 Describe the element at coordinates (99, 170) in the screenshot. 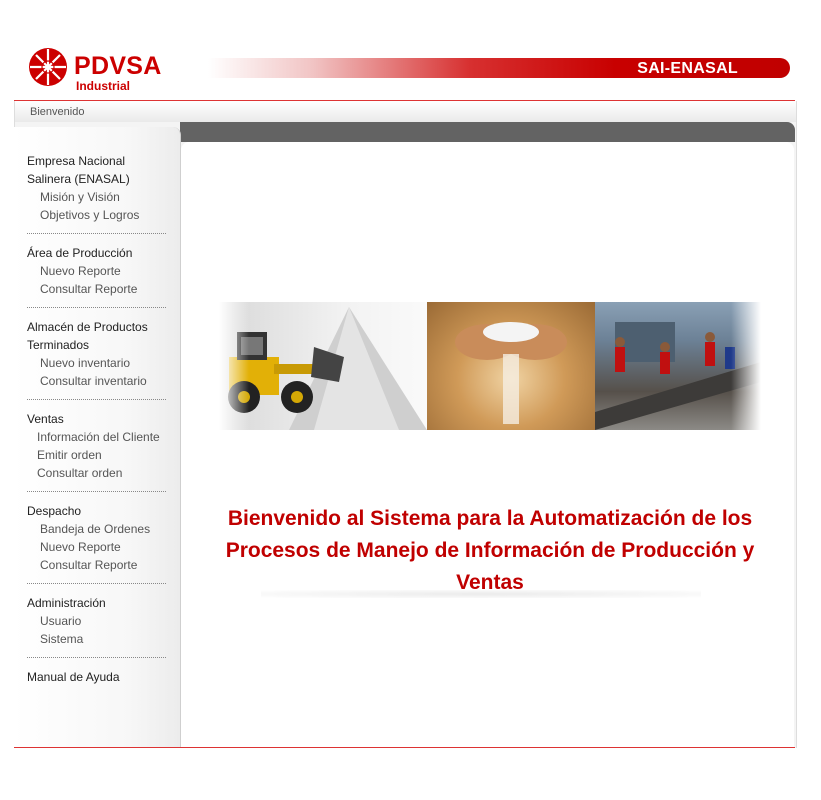

I see `menu-section-title: Empresa Nacional Salinera (ENASAL)` at that location.